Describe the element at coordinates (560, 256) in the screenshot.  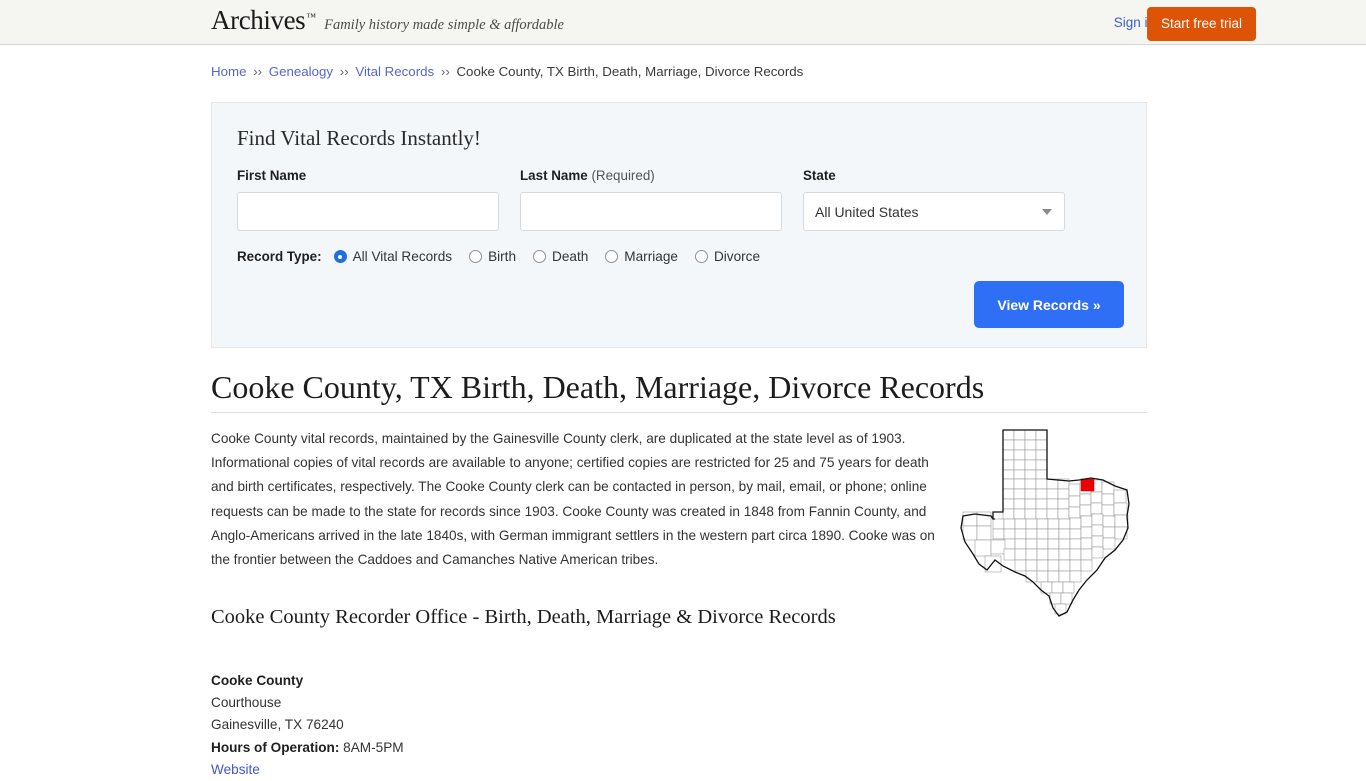
I see `radio-death: Death` at that location.